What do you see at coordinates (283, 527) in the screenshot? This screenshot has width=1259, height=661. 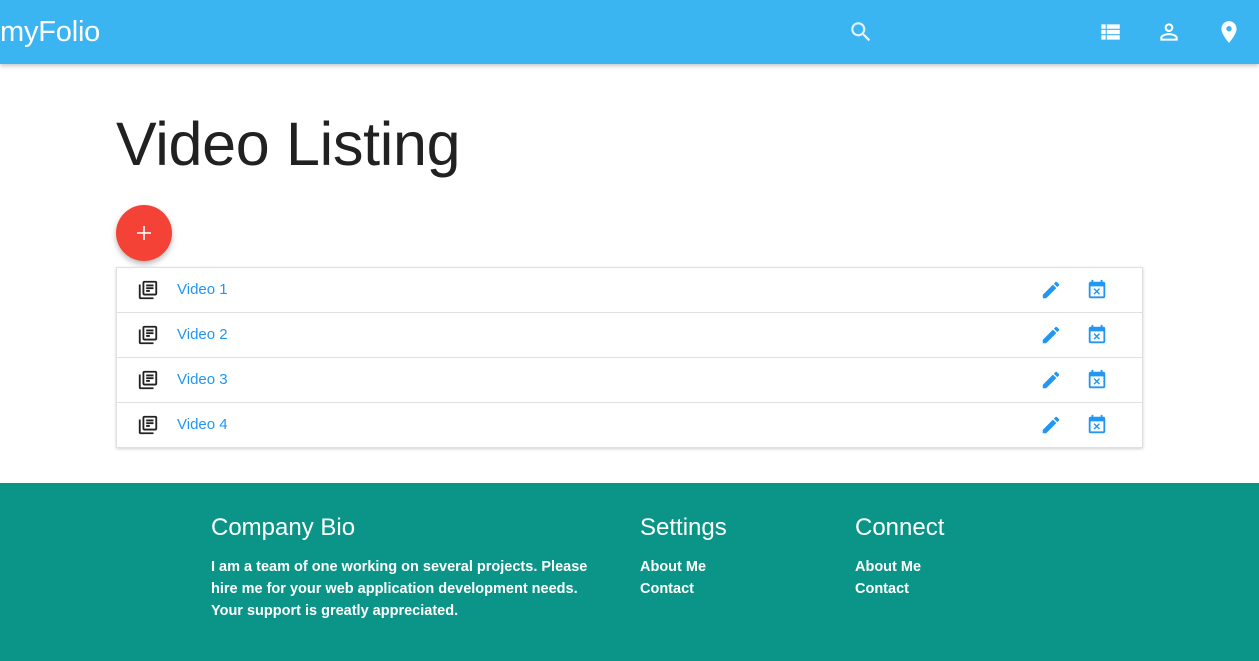 I see `footer-bio-heading: Company Bio` at bounding box center [283, 527].